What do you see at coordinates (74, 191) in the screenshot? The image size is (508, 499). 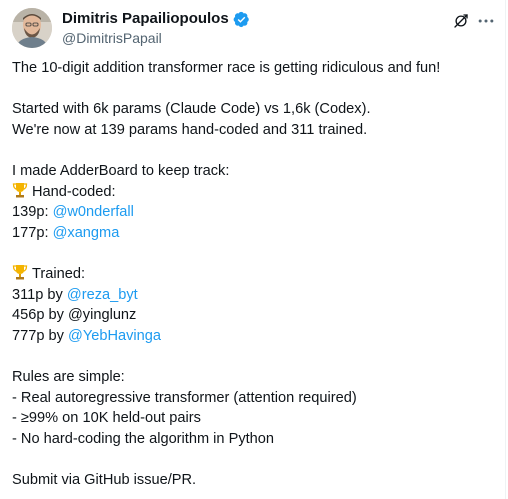 I see `hand-coded-label: Hand-coded:` at bounding box center [74, 191].